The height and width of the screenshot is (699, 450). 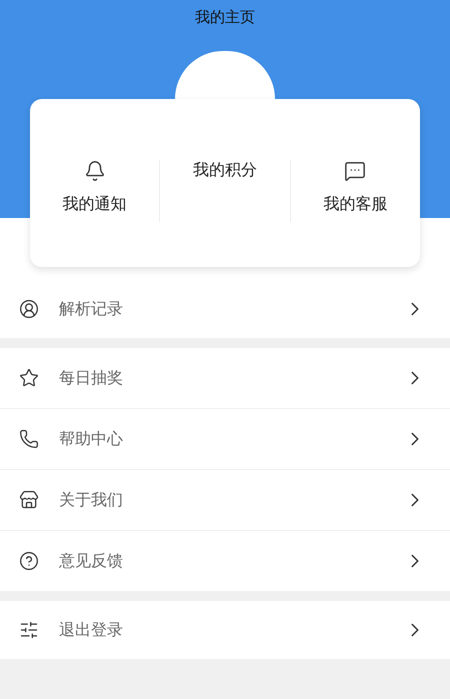 I want to click on menu-item: 意见反馈, so click(x=225, y=560).